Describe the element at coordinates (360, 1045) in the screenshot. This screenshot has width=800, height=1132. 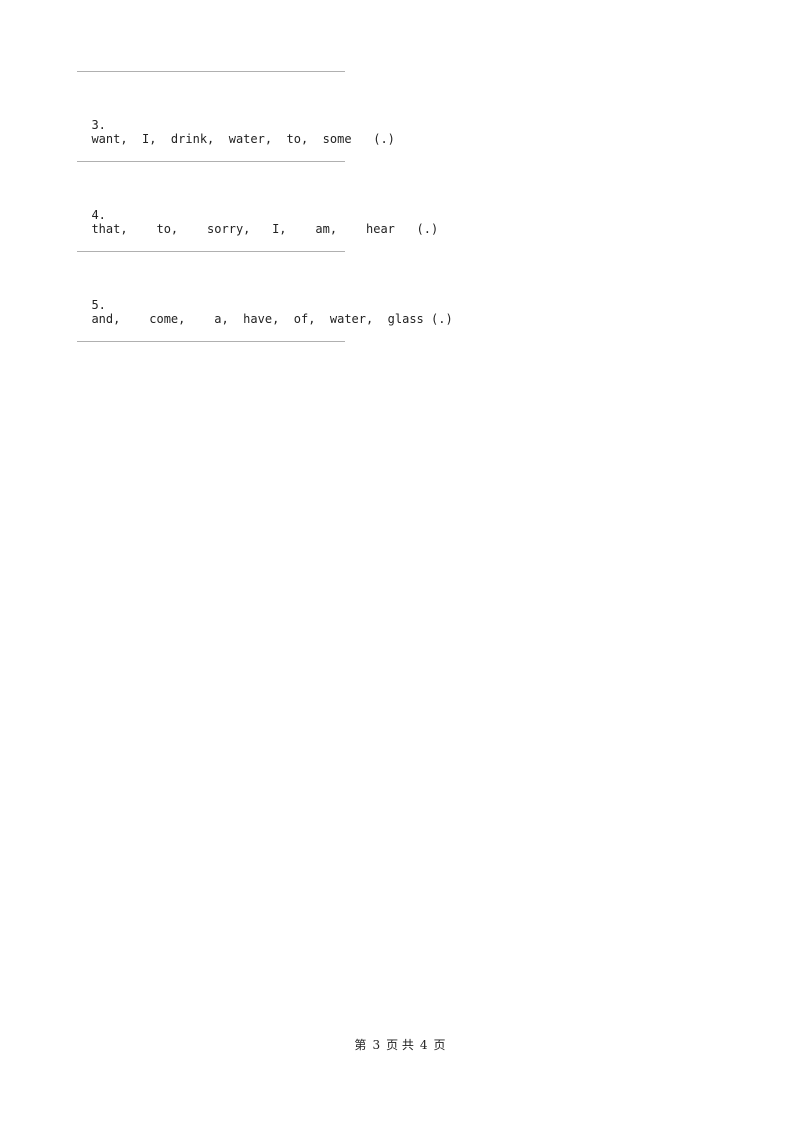
I see `footer-prefix: 第` at that location.